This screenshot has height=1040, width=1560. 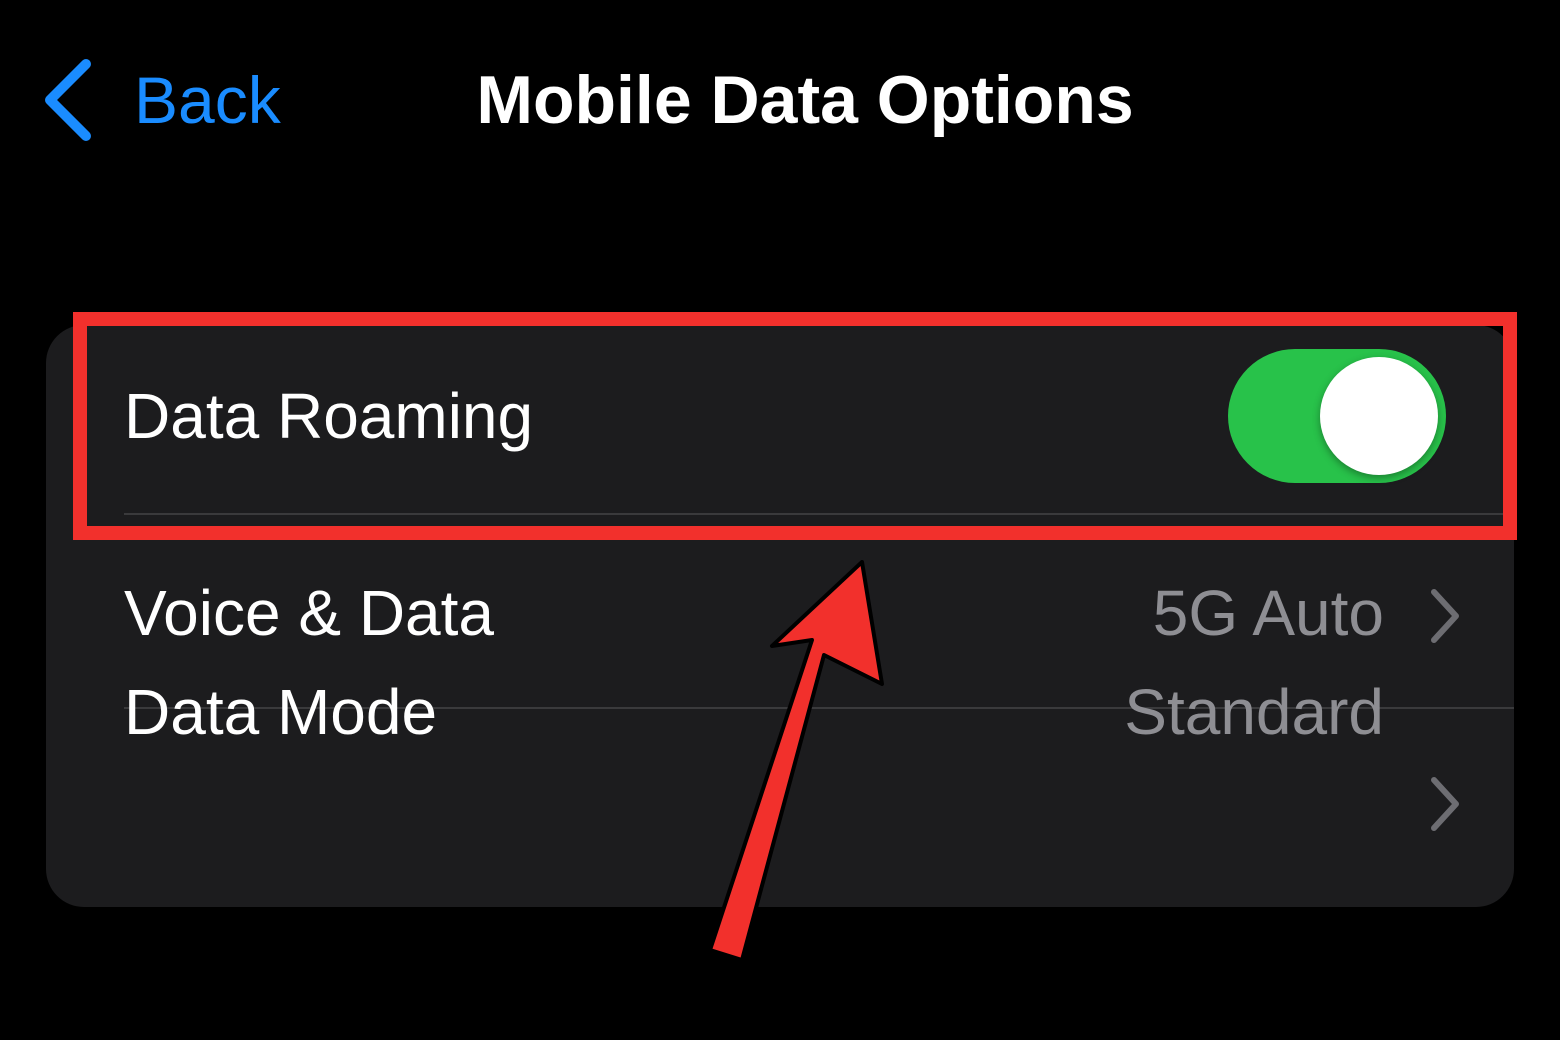 I want to click on data-roaming-toggle, so click(x=1337, y=416).